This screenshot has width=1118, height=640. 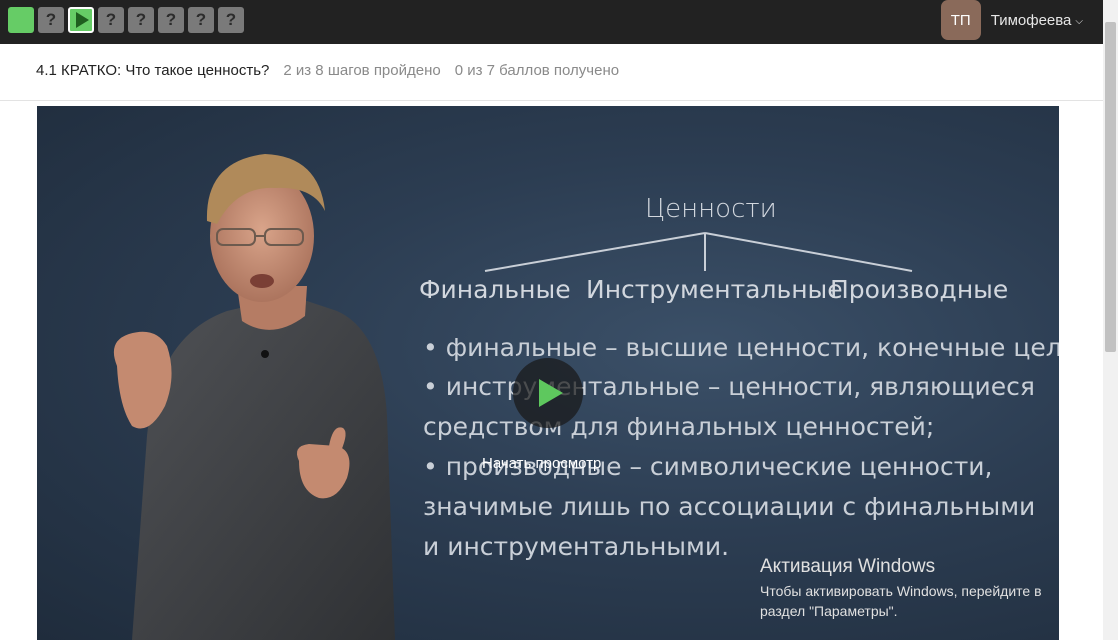 I want to click on step-2: ?, so click(x=51, y=20).